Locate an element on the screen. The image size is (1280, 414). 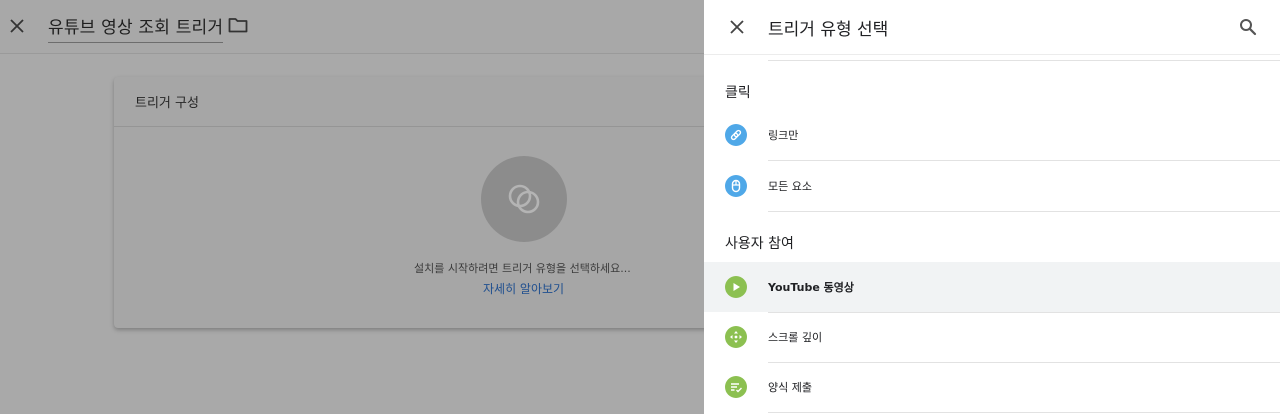
trigger-label: 모든 요소 is located at coordinates (790, 186).